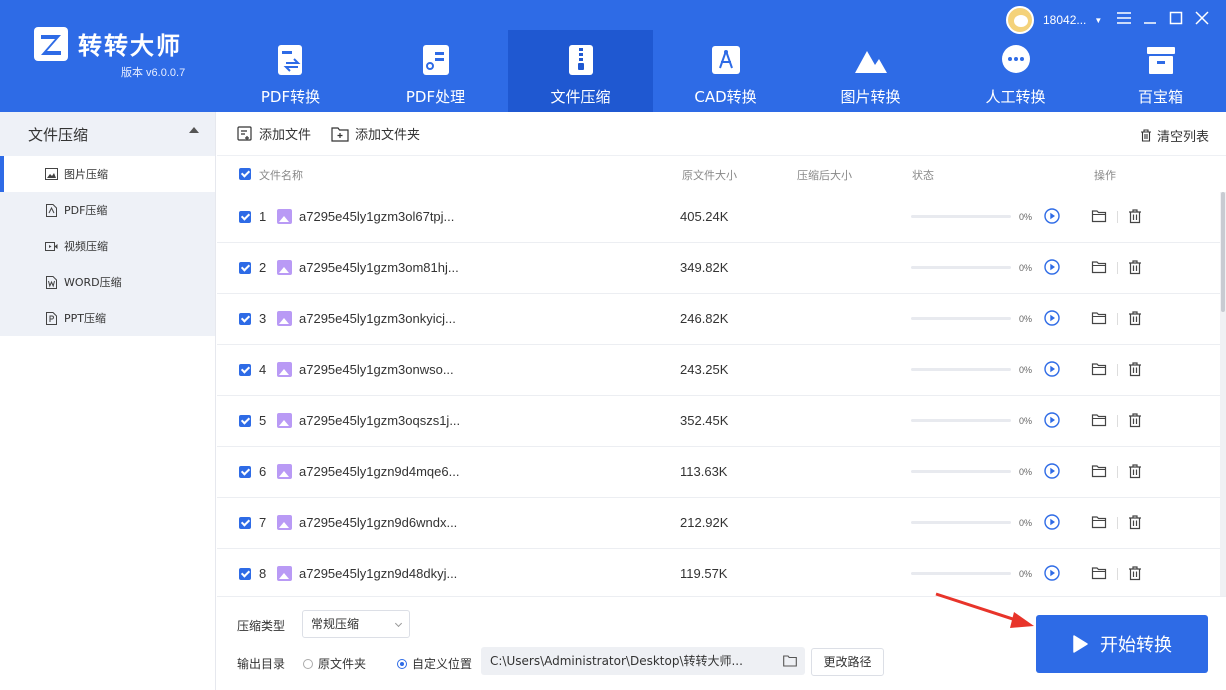 Image resolution: width=1226 pixels, height=690 pixels. I want to click on add-file-label: 添加文件, so click(285, 135).